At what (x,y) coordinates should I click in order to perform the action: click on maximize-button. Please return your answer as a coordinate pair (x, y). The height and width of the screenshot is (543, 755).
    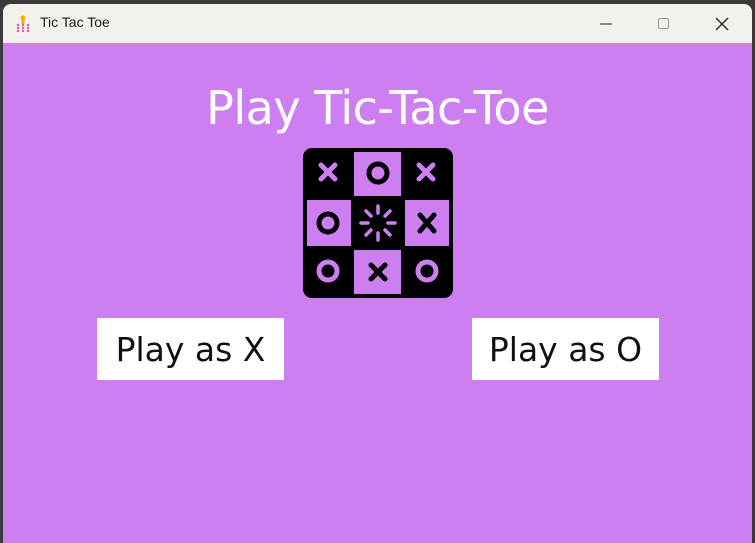
    Looking at the image, I should click on (664, 23).